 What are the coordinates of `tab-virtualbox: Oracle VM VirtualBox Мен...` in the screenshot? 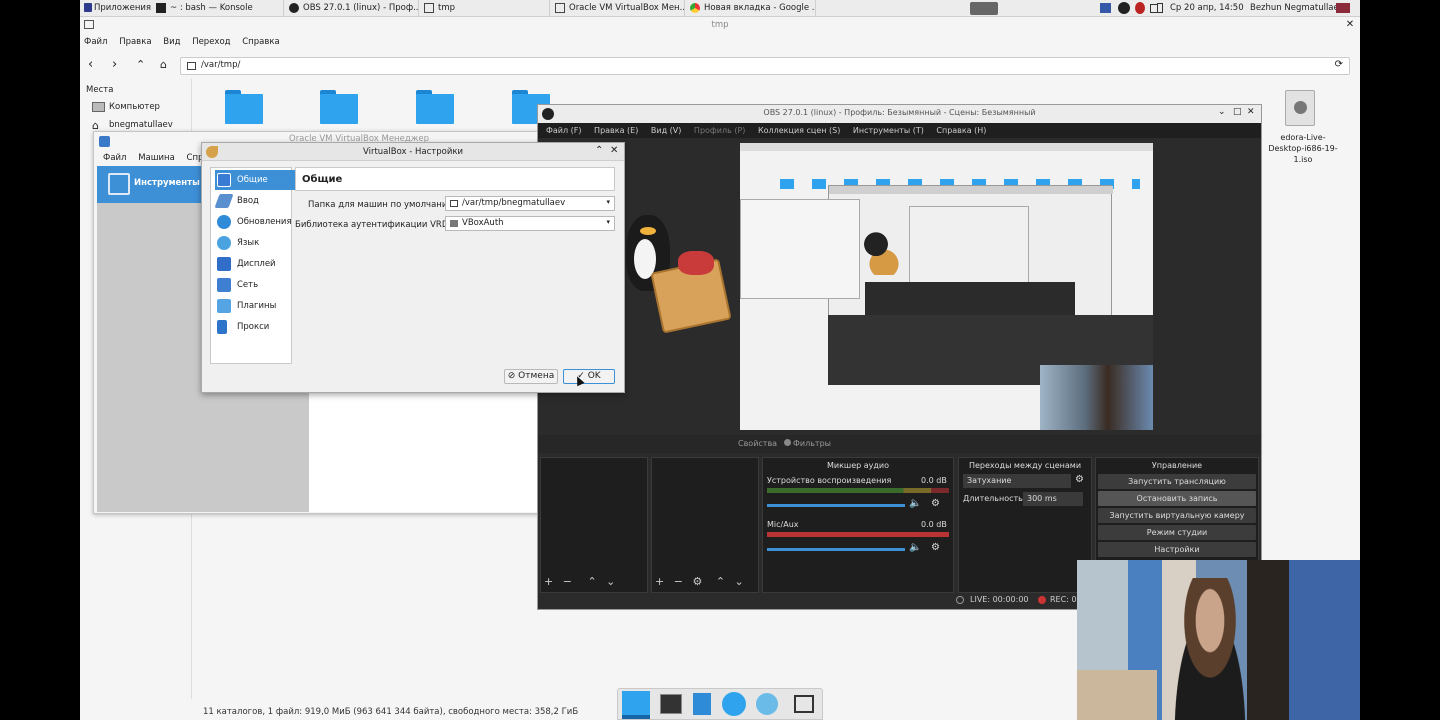 It's located at (618, 8).